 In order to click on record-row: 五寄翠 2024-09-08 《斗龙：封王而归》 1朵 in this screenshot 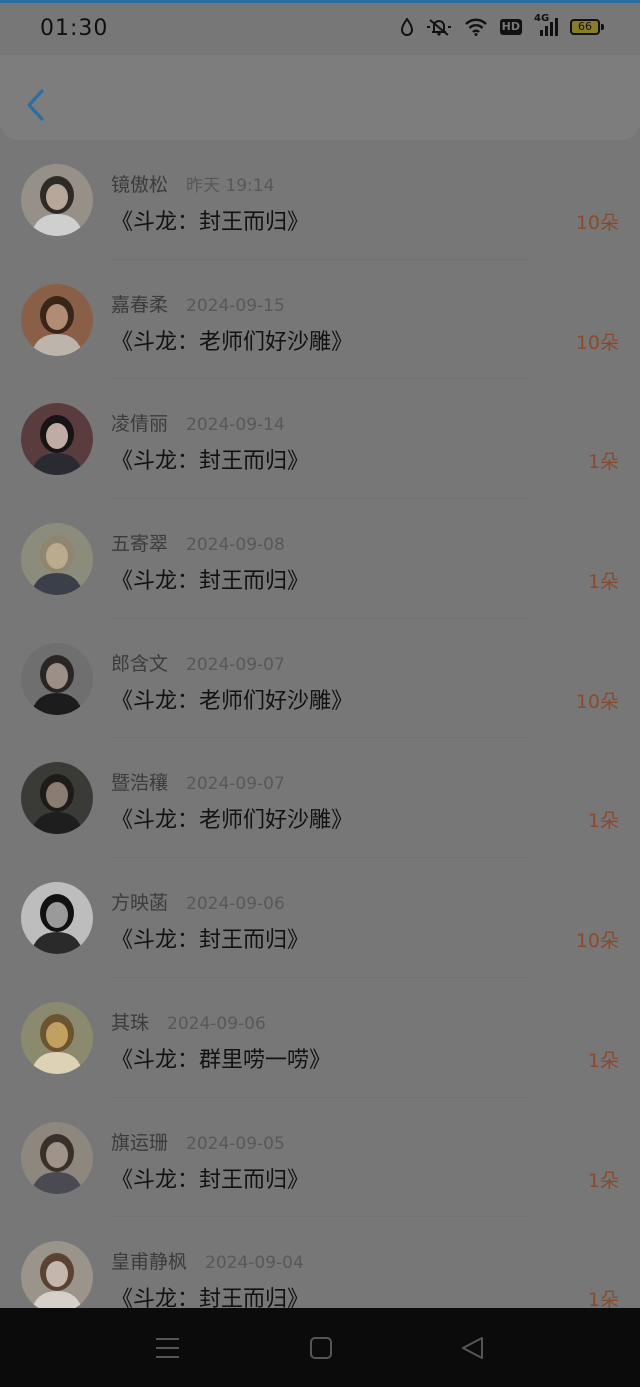, I will do `click(320, 559)`.